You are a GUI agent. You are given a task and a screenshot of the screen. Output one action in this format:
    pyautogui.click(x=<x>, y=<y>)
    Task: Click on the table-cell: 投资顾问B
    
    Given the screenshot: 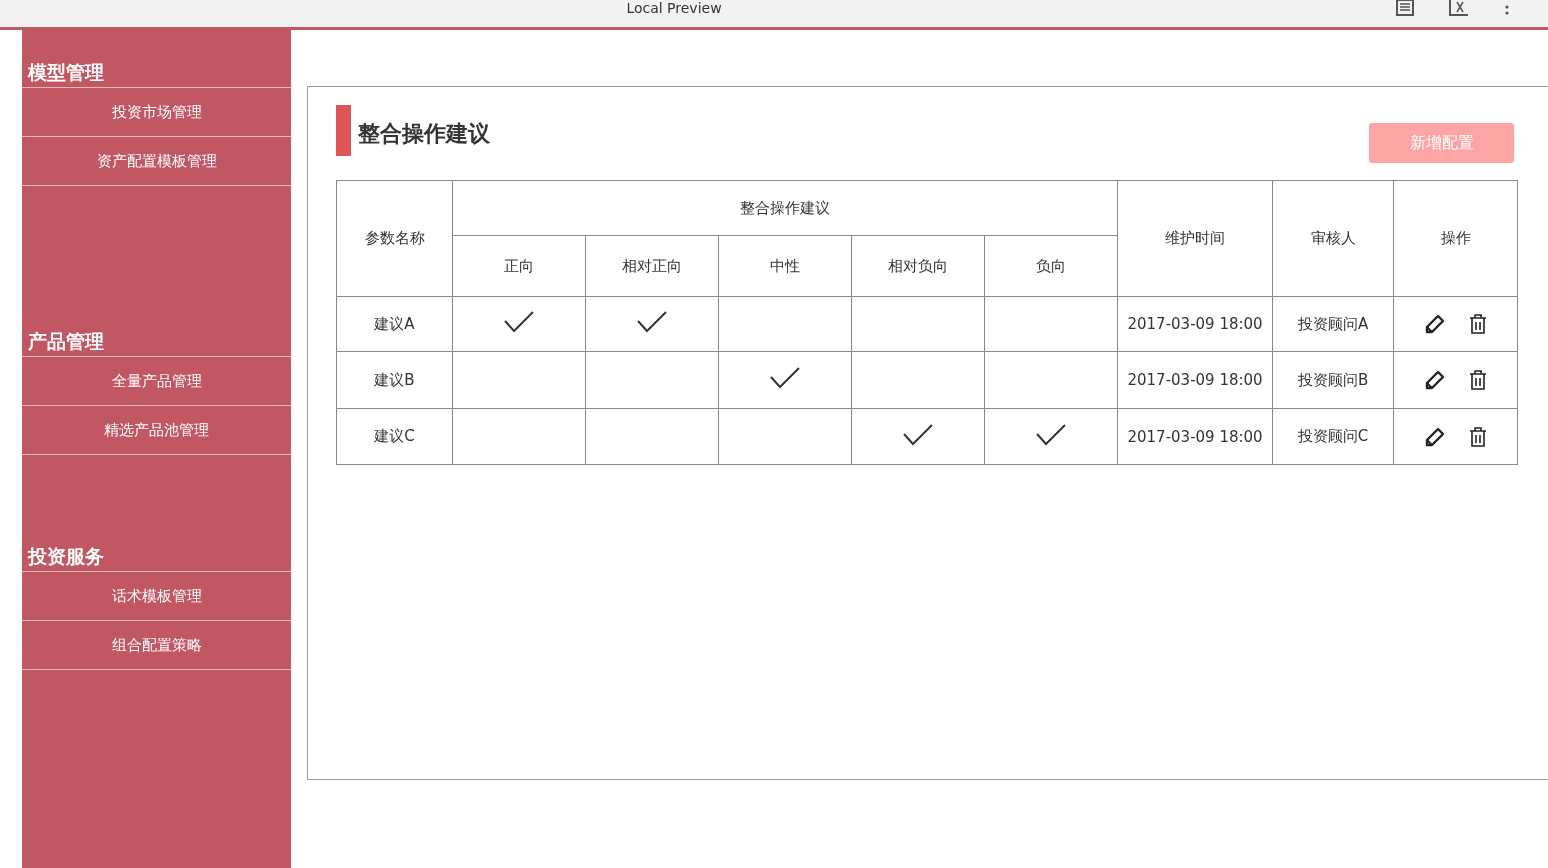 What is the action you would take?
    pyautogui.click(x=1333, y=380)
    